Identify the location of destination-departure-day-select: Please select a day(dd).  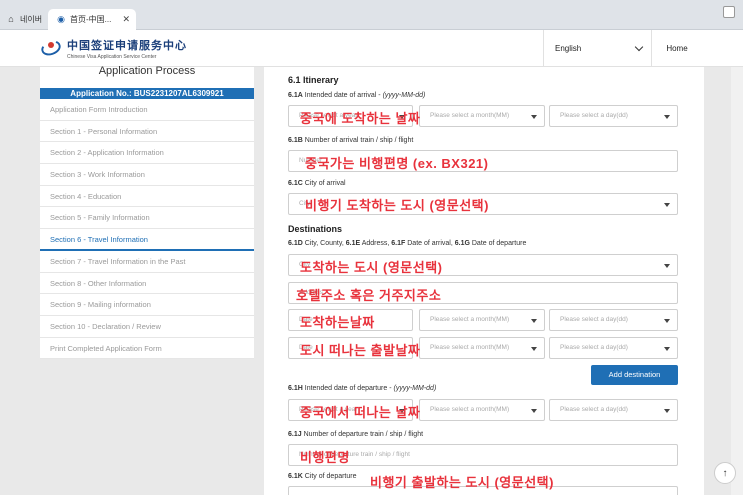
(613, 348).